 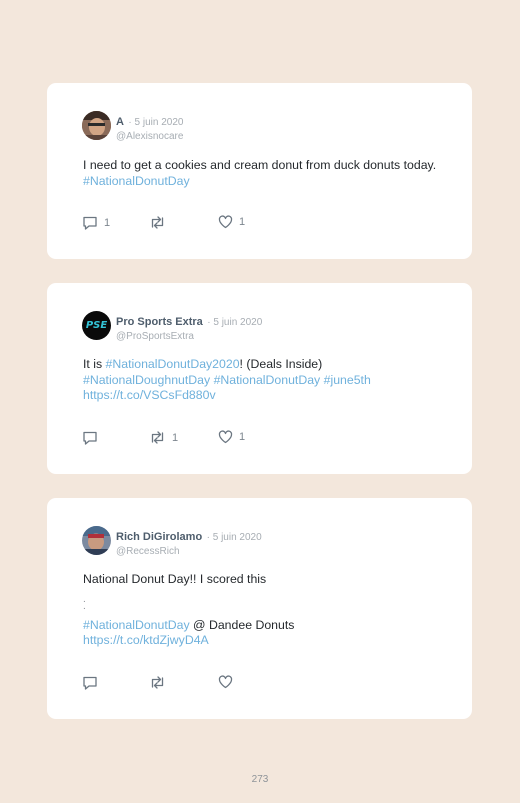 What do you see at coordinates (189, 551) in the screenshot?
I see `author-handle: @RecessRich` at bounding box center [189, 551].